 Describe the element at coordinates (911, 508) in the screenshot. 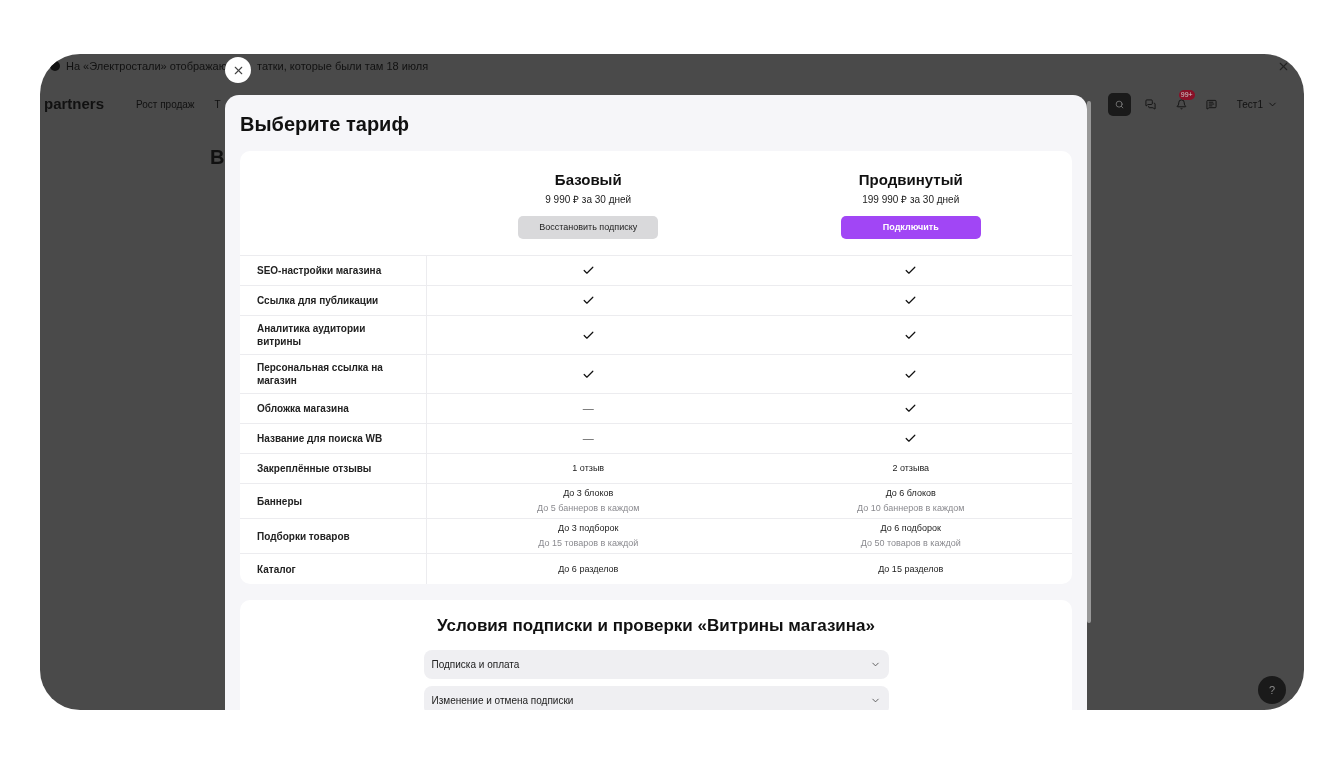

I see `feature-note: До 10 баннеров в каждом` at that location.